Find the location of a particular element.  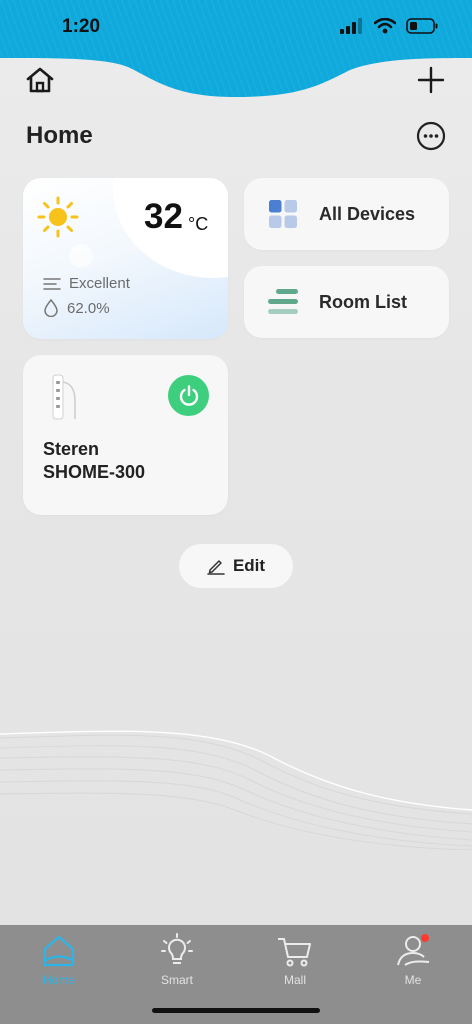

humidity-value: 62.0% is located at coordinates (88, 308).